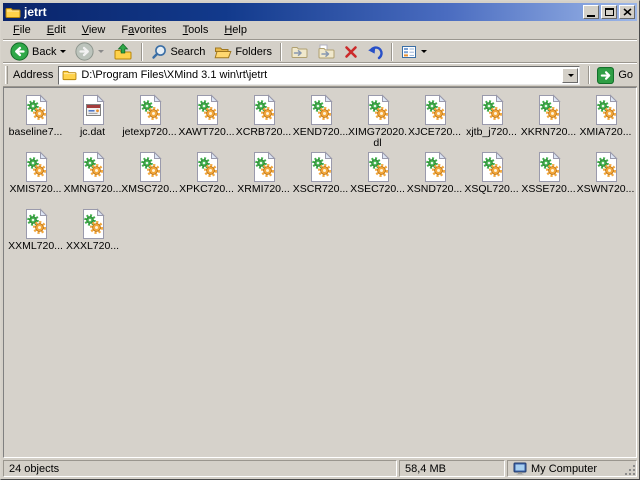  What do you see at coordinates (92, 122) in the screenshot?
I see `file-item: jc.dat` at bounding box center [92, 122].